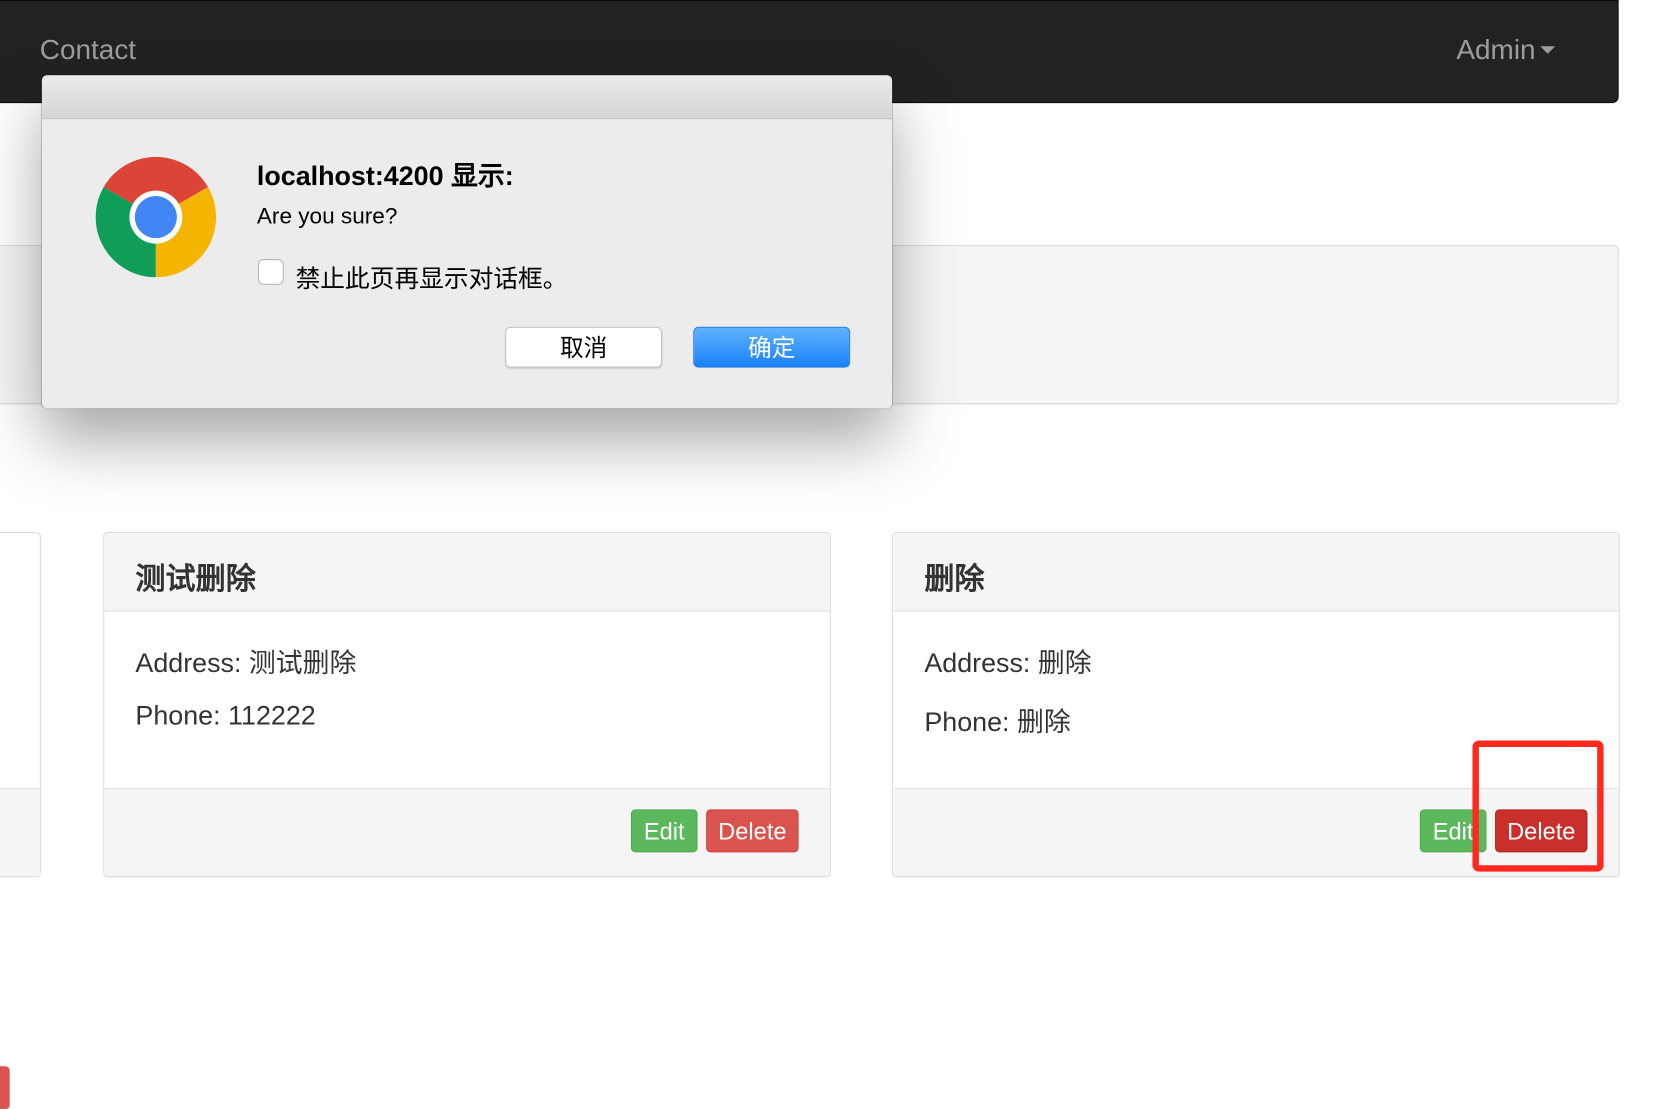  I want to click on chrome-logo-icon, so click(156, 217).